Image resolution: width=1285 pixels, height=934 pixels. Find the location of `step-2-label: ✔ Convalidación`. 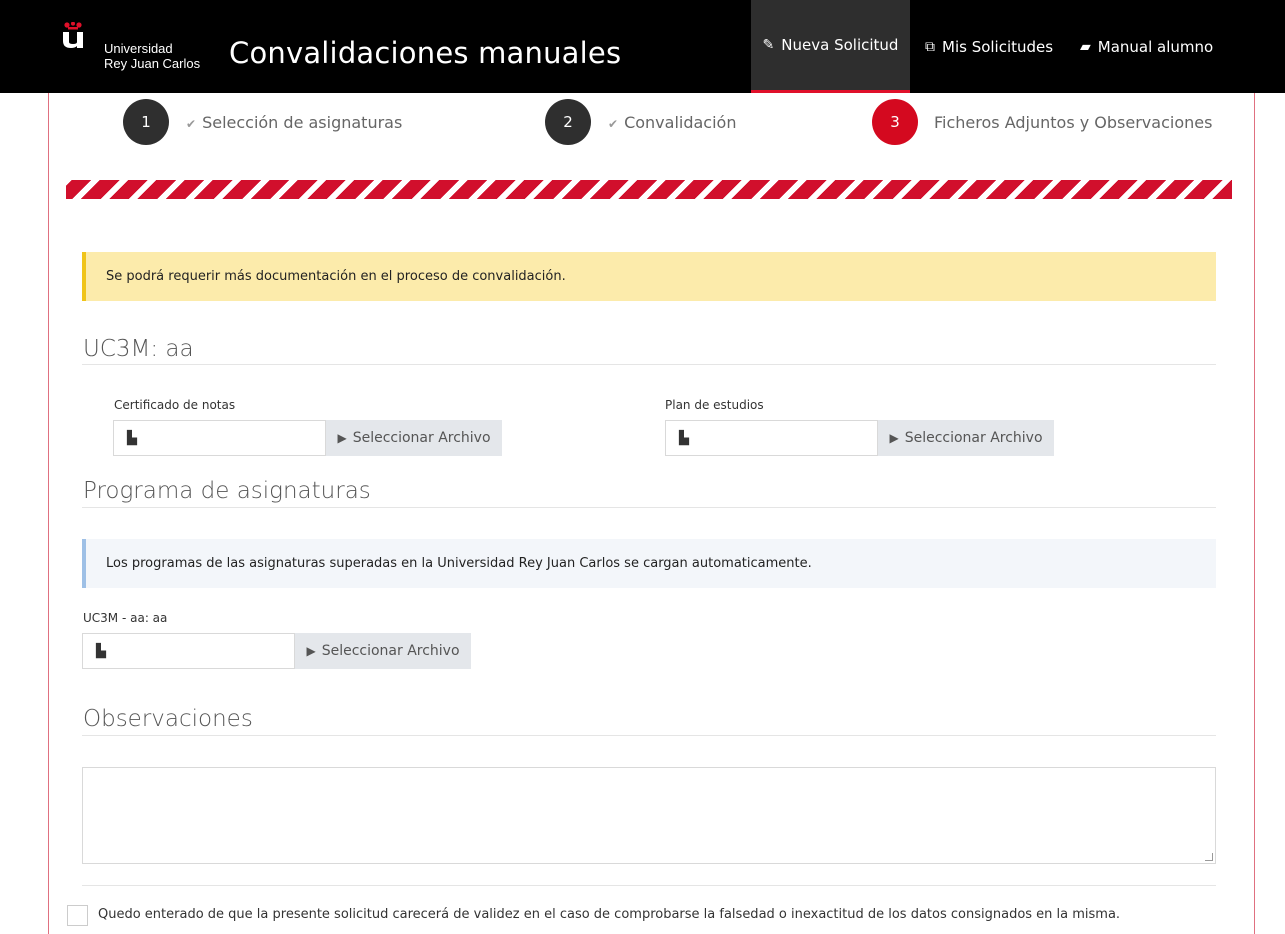

step-2-label: ✔ Convalidación is located at coordinates (672, 122).